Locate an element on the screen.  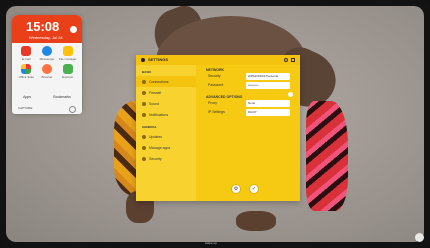
sidebar-item-manage-apps: Manage apps is located at coordinates (166, 147).